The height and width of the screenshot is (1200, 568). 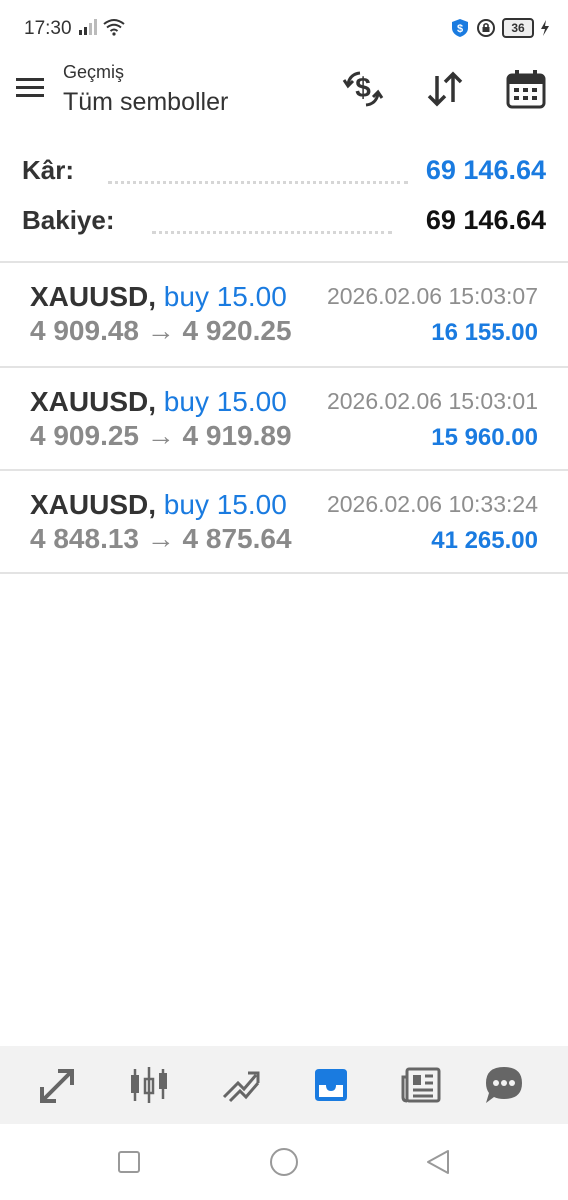 I want to click on deal-time: 2026.02.06 15:03:01, so click(x=432, y=401).